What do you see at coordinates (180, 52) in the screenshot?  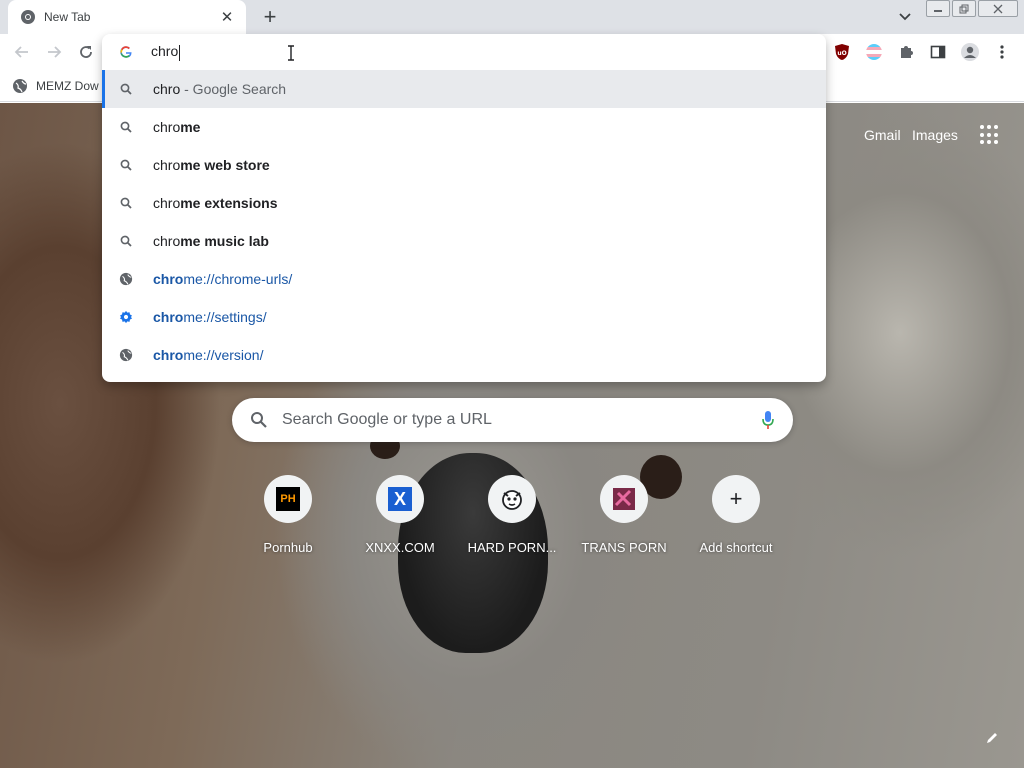 I see `text-caret` at bounding box center [180, 52].